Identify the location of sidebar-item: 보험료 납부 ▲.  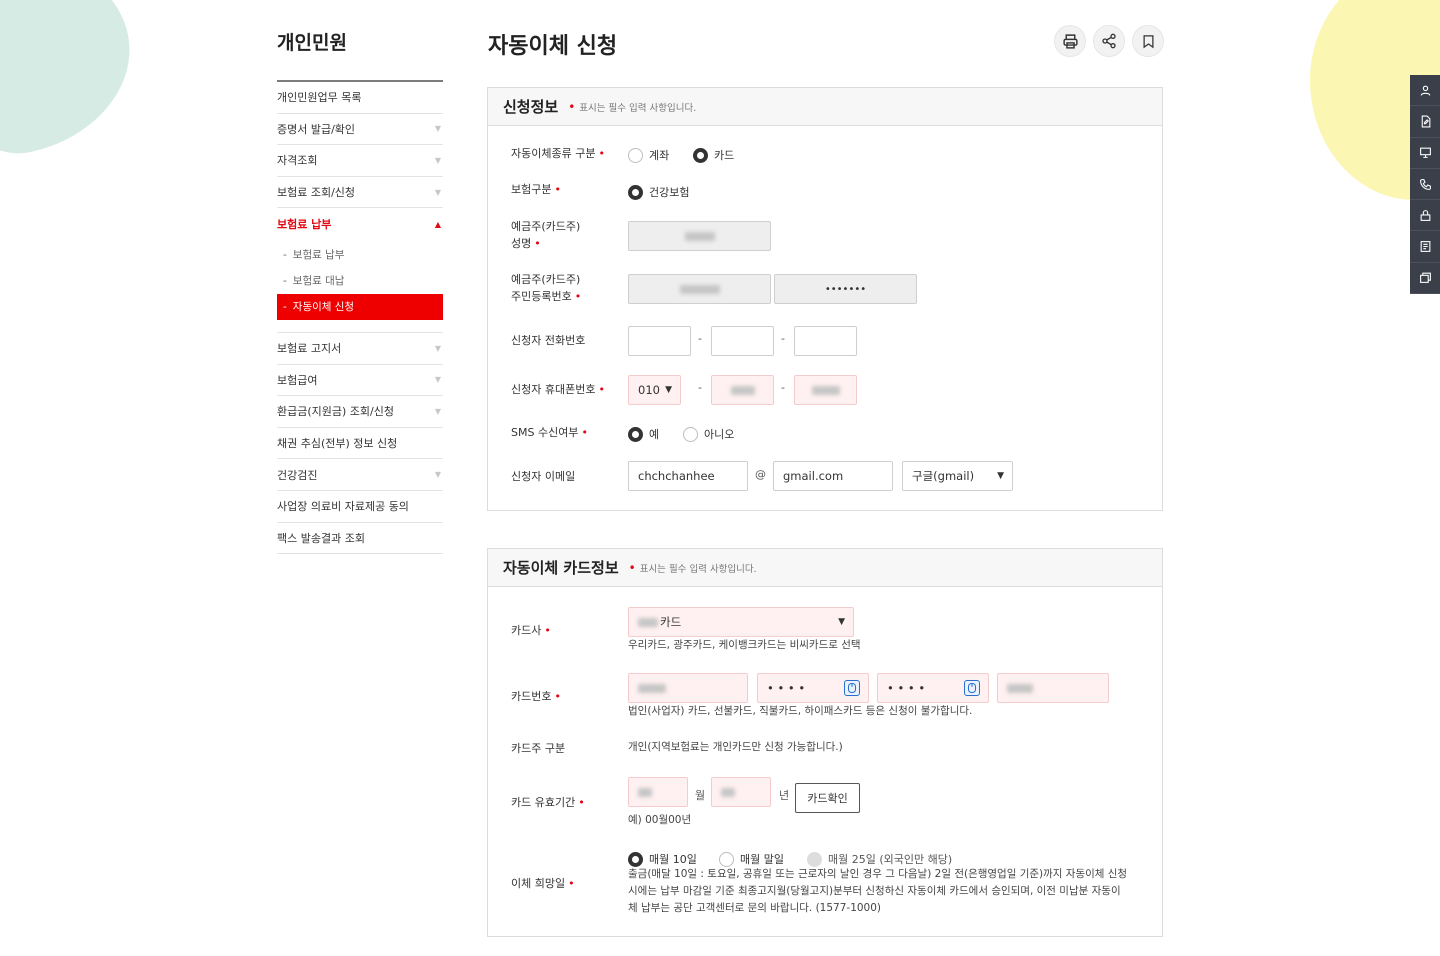
(360, 224).